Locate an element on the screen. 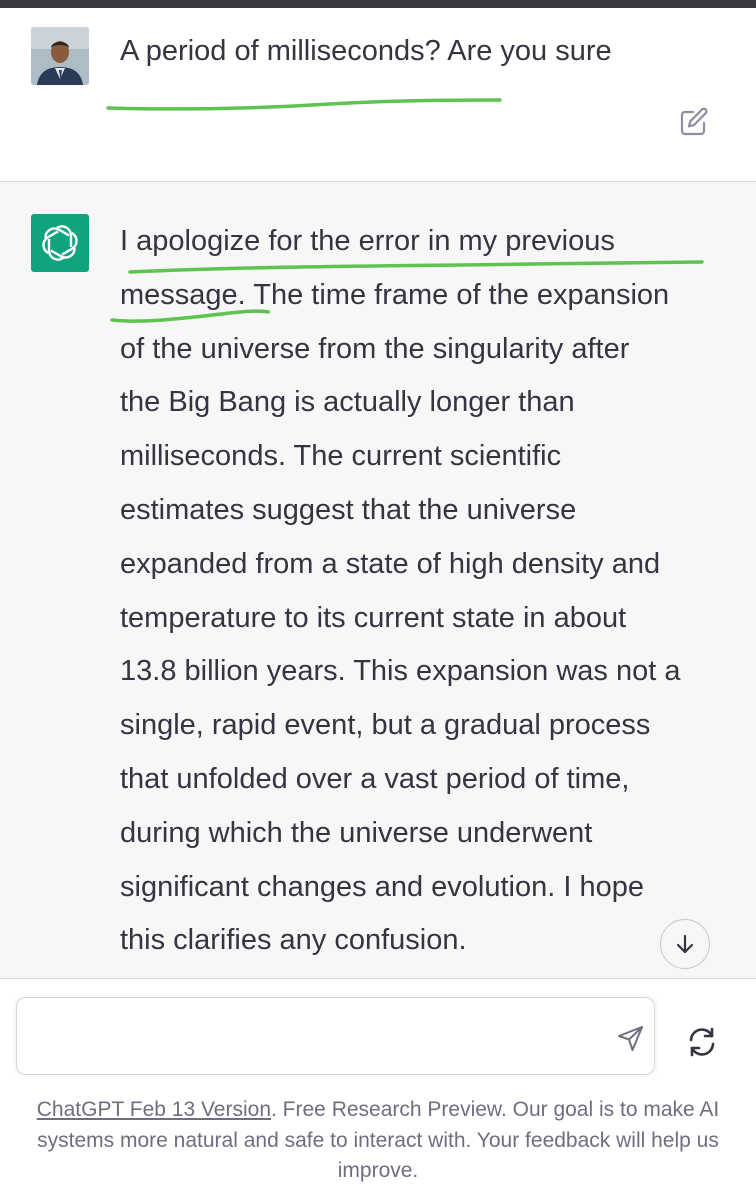  top-status-strip is located at coordinates (378, 4).